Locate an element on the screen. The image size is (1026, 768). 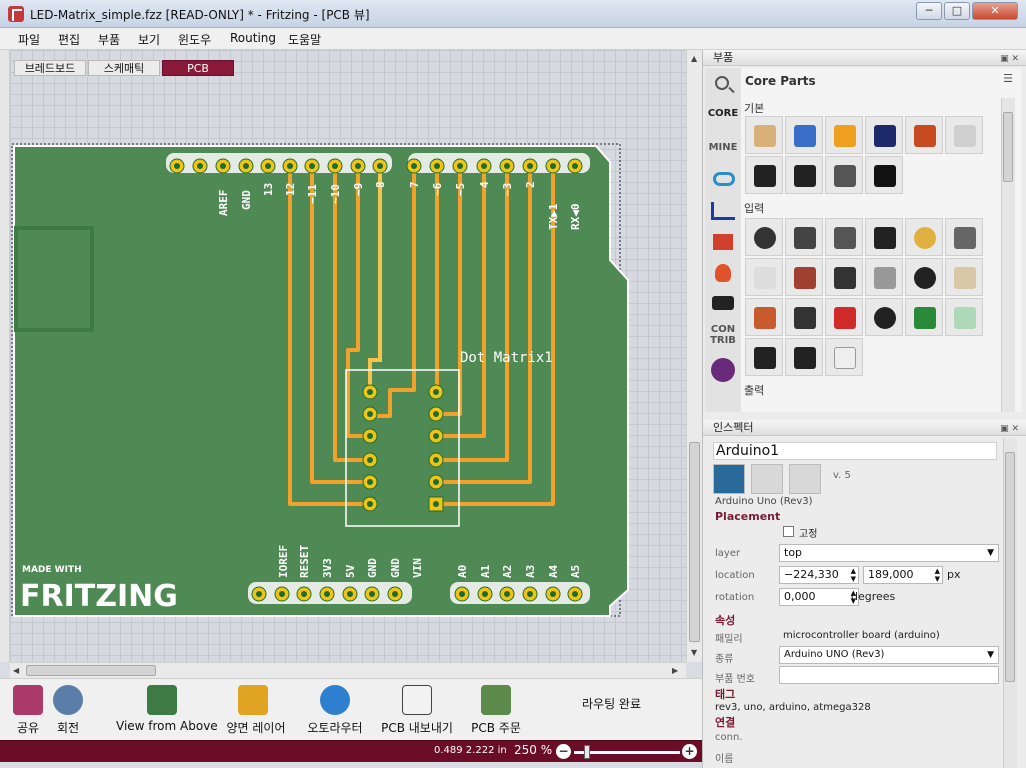
flame-bin-icon is located at coordinates (723, 273).